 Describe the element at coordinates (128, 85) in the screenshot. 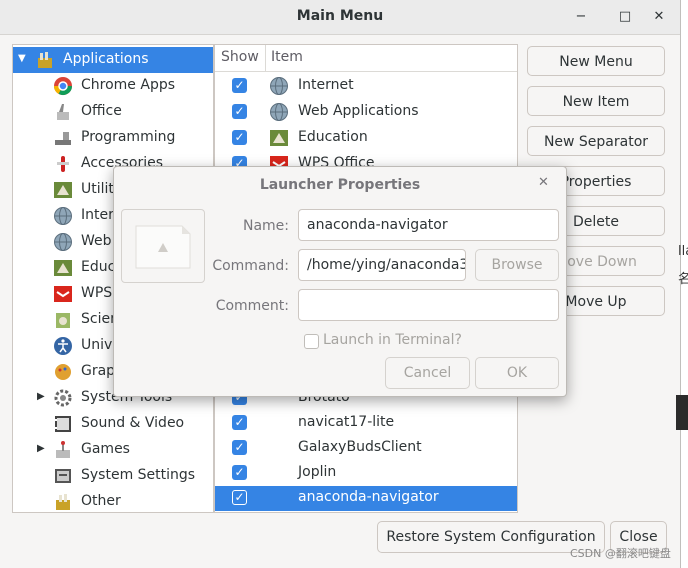

I see `tree-item-label: Chrome Apps` at that location.